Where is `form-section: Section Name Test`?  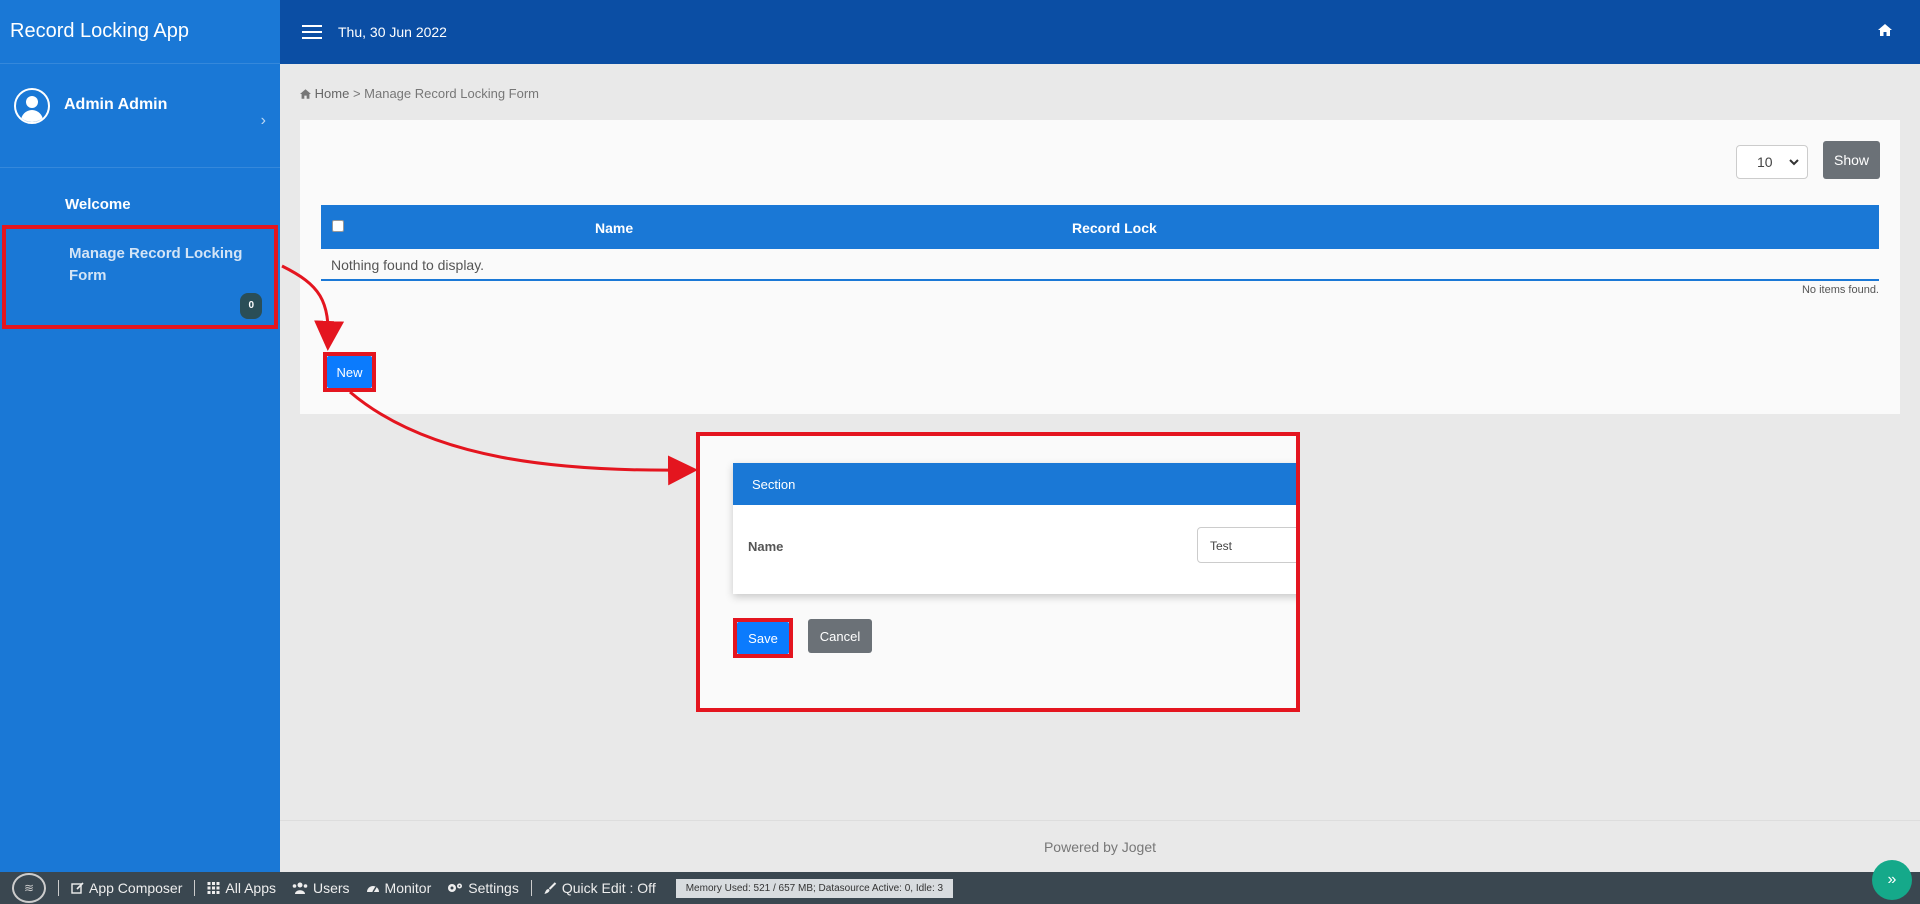 form-section: Section Name Test is located at coordinates (1014, 528).